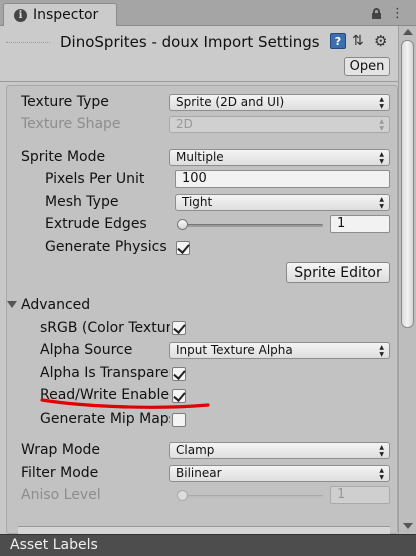 Image resolution: width=416 pixels, height=556 pixels. I want to click on context-menu-icon: ⋮, so click(397, 13).